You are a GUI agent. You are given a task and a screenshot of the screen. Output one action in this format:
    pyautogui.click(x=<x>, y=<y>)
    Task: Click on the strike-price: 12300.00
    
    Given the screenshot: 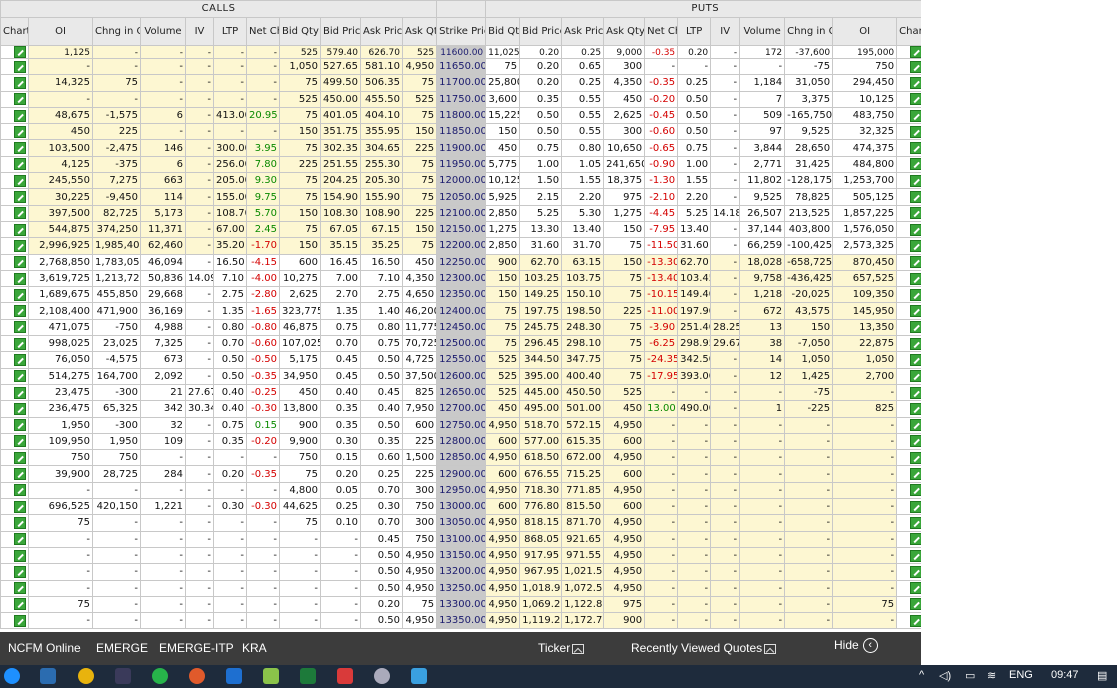 What is the action you would take?
    pyautogui.click(x=461, y=278)
    